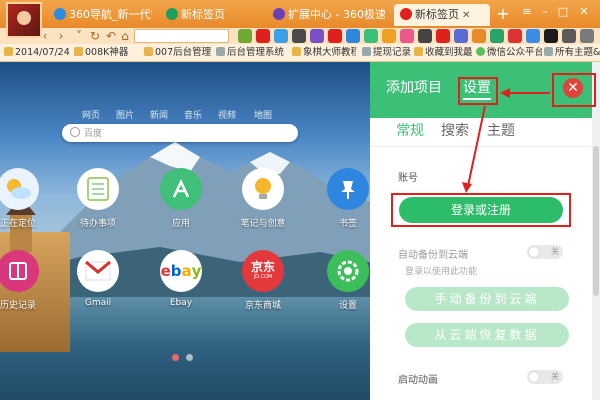 This screenshot has height=400, width=600. Describe the element at coordinates (263, 116) in the screenshot. I see `search-tab-map: 地图` at that location.